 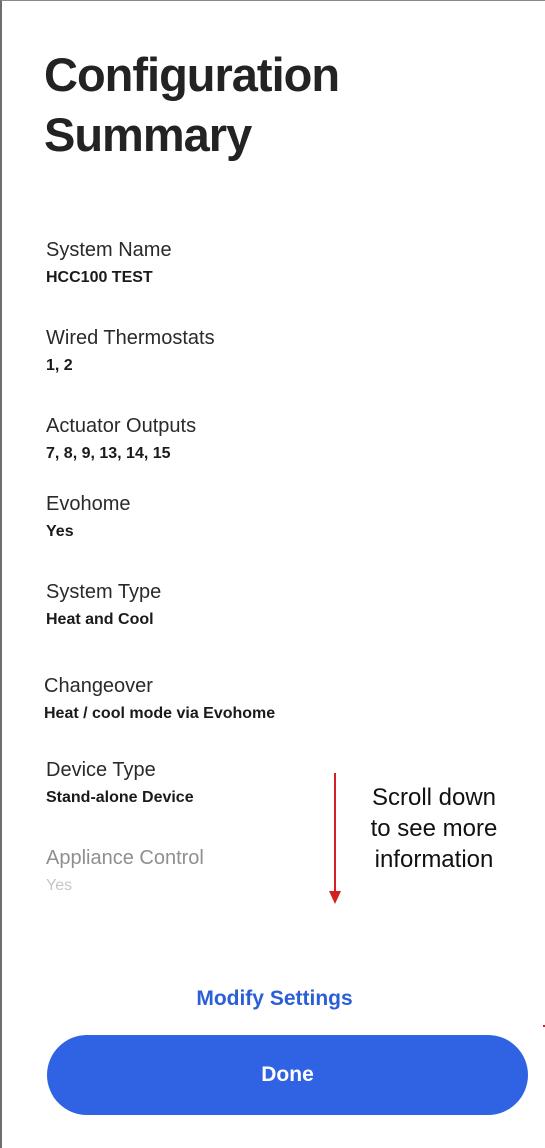 I want to click on field-value: HCC100 TEST, so click(x=99, y=277).